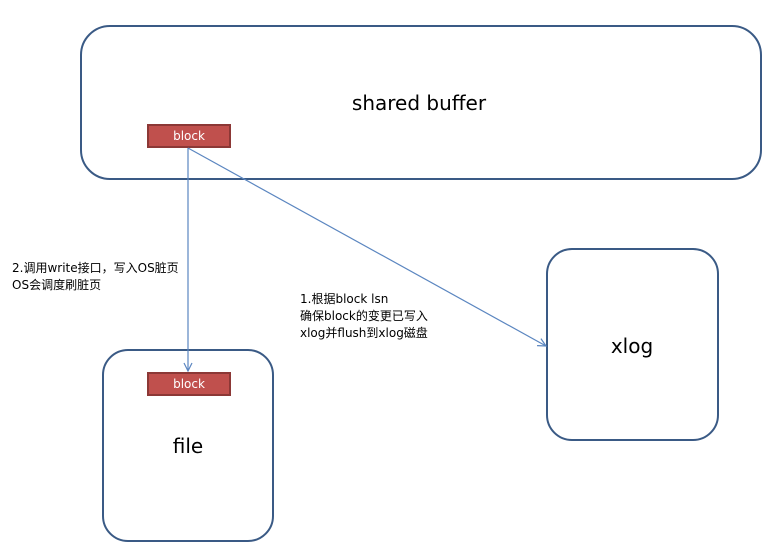  I want to click on flush-note-line1: 1.根据block lsn, so click(344, 299).